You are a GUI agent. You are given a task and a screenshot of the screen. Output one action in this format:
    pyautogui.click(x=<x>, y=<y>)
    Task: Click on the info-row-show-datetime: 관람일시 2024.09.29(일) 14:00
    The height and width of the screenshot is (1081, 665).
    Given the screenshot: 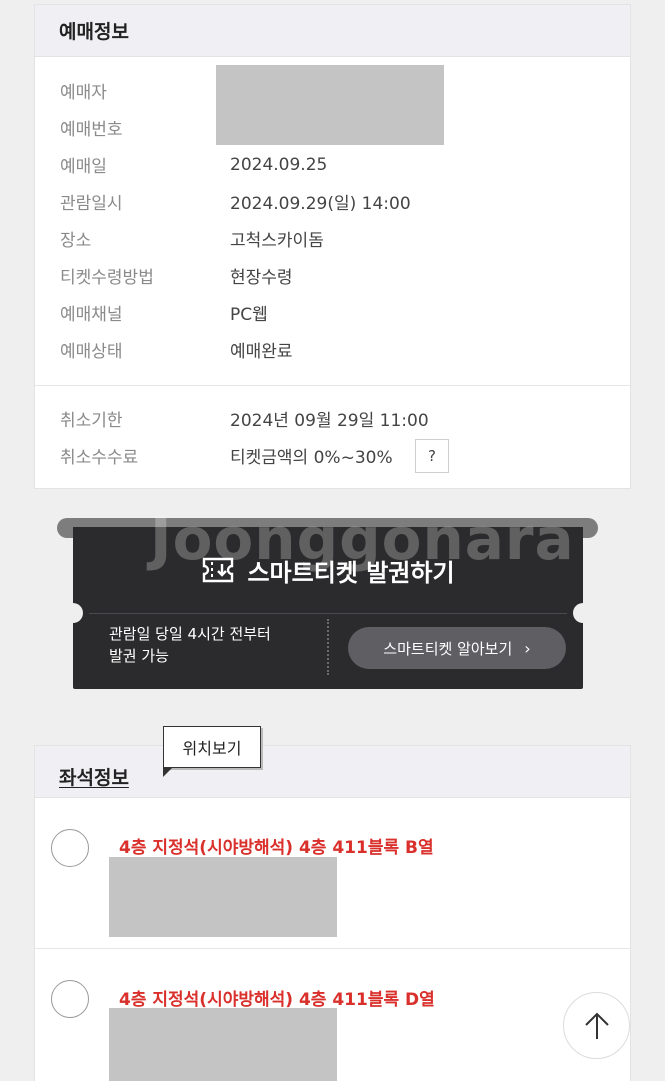 What is the action you would take?
    pyautogui.click(x=332, y=201)
    